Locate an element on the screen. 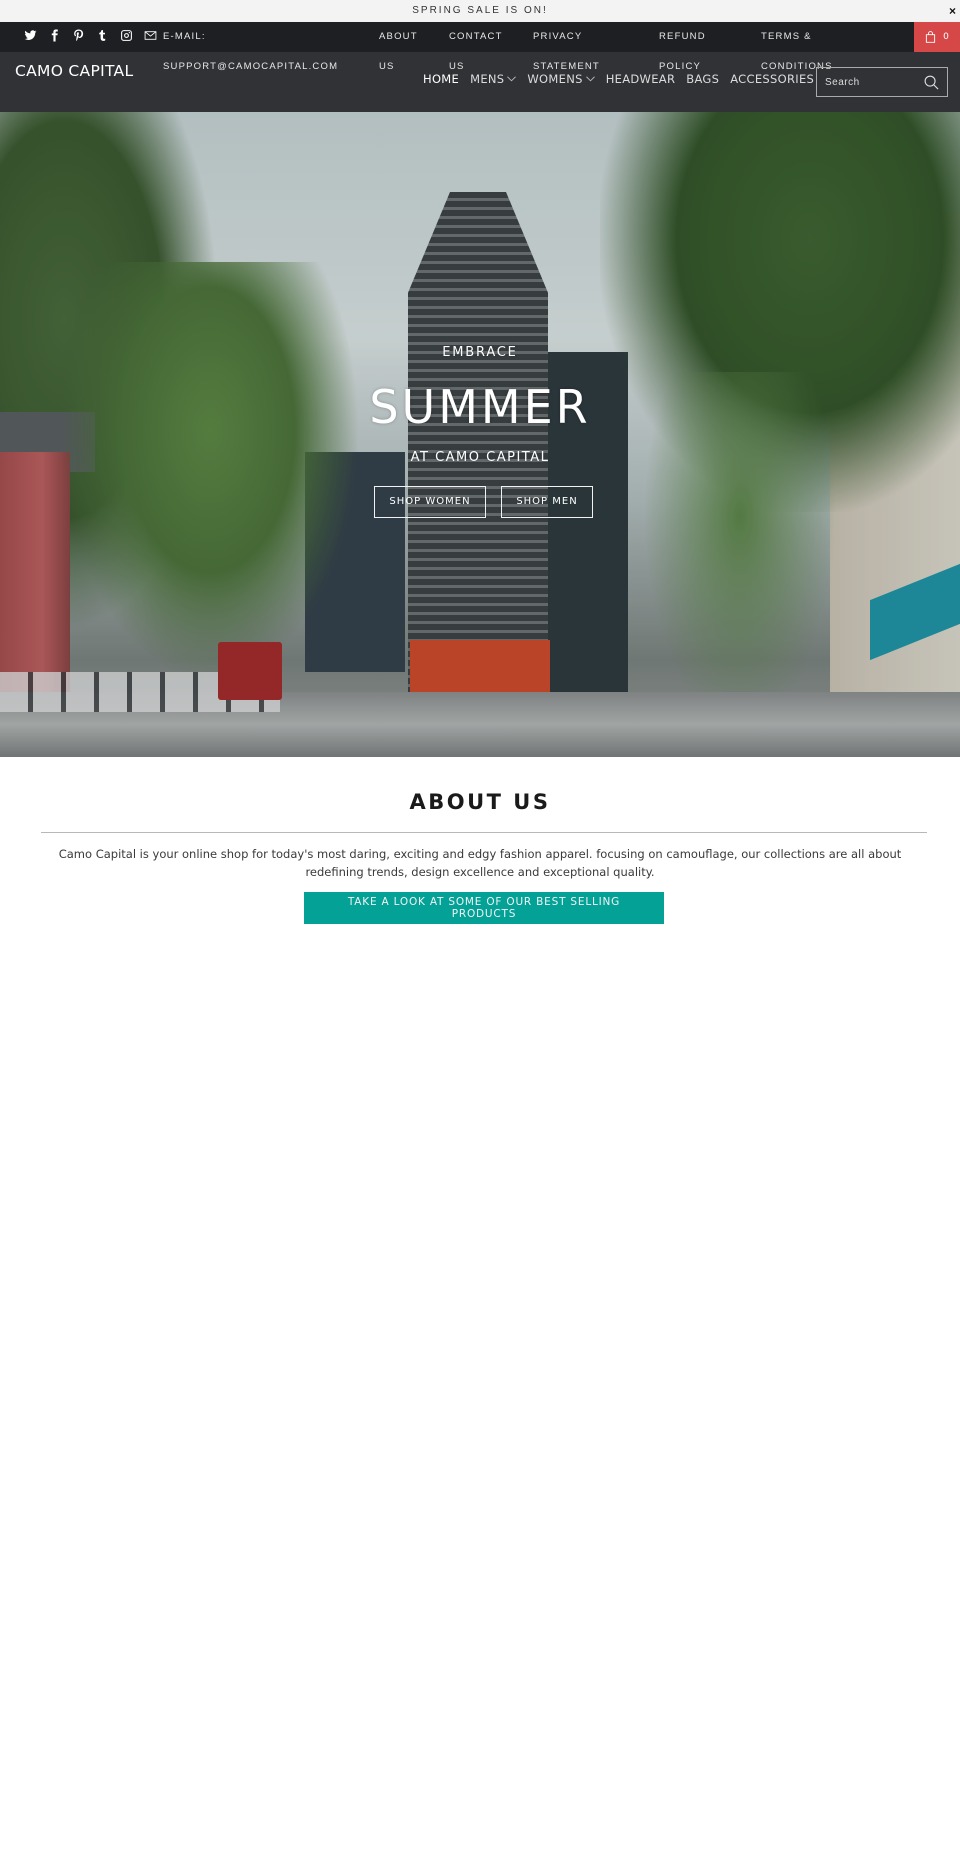 This screenshot has height=1875, width=960. pinterest-icon is located at coordinates (78, 36).